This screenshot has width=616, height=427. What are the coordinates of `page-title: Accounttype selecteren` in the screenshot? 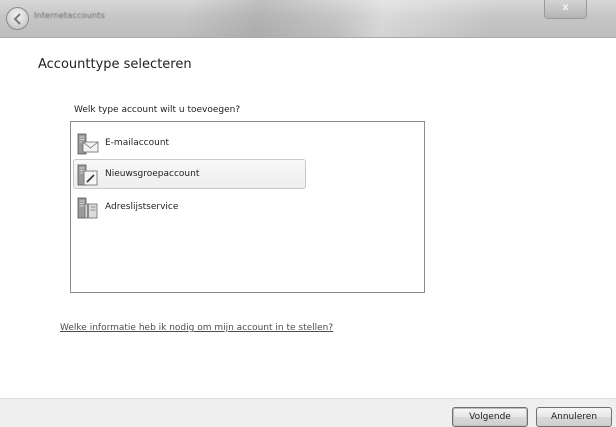 It's located at (115, 64).